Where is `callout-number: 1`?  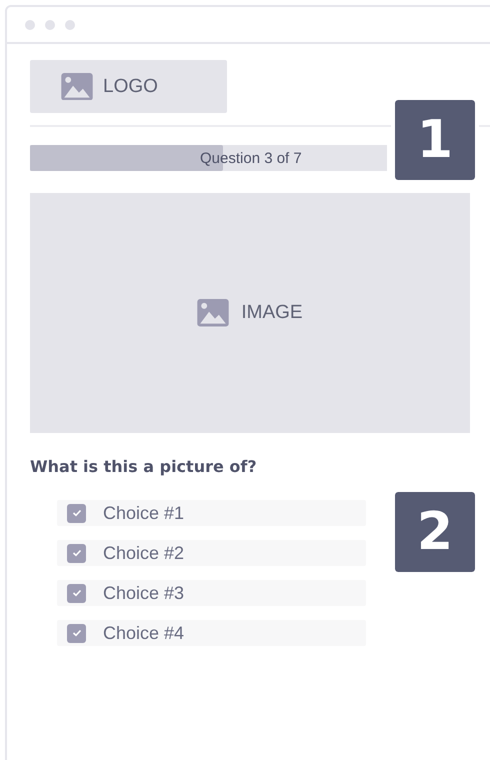
callout-number: 1 is located at coordinates (435, 140).